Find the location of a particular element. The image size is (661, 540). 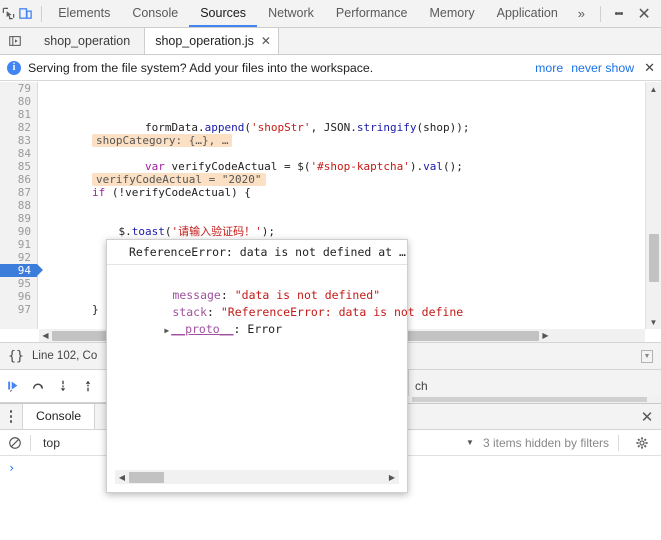

more-tabs-icon: » is located at coordinates (581, 13).